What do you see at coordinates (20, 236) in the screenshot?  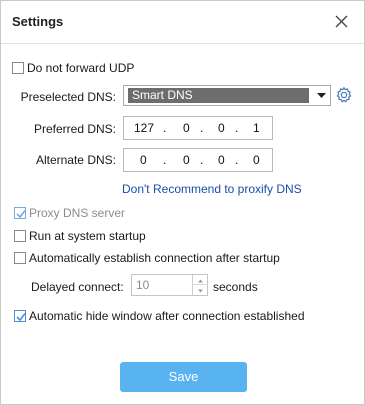 I see `run-at-startup-checkbox` at bounding box center [20, 236].